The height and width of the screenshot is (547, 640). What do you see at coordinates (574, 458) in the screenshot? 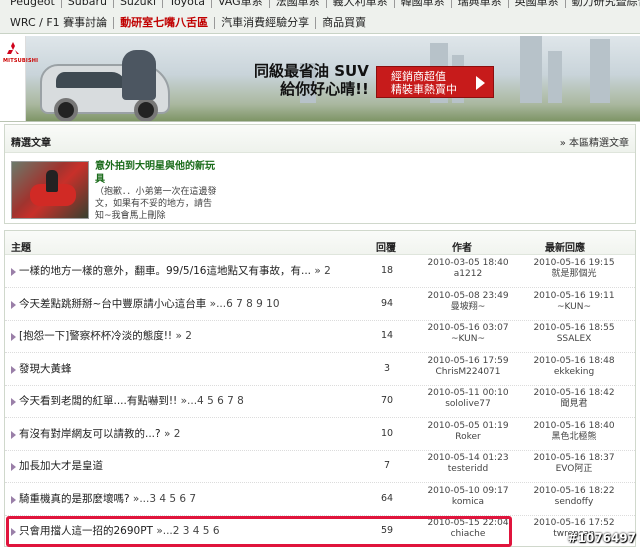
I see `thread-last-reply-date: 2010-05-16 18:37` at bounding box center [574, 458].